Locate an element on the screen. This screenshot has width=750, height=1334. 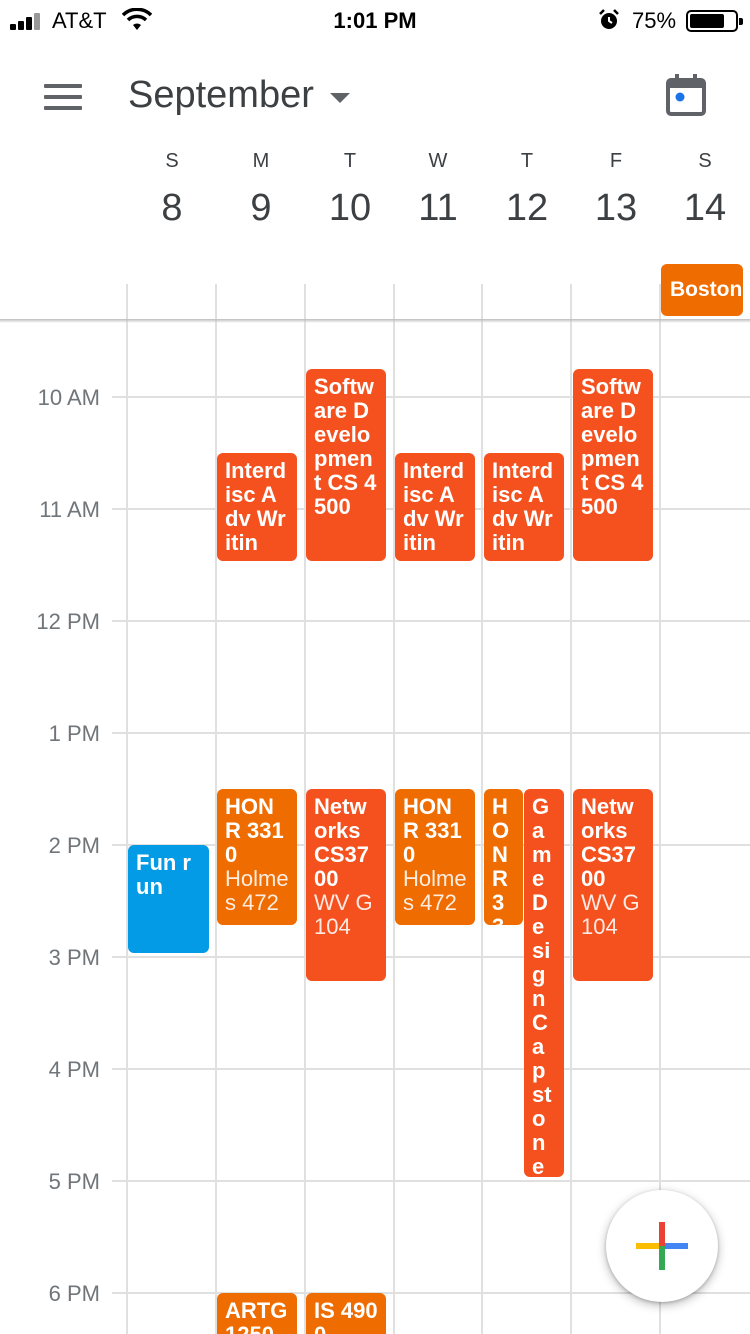
day-number: 8 is located at coordinates (172, 208).